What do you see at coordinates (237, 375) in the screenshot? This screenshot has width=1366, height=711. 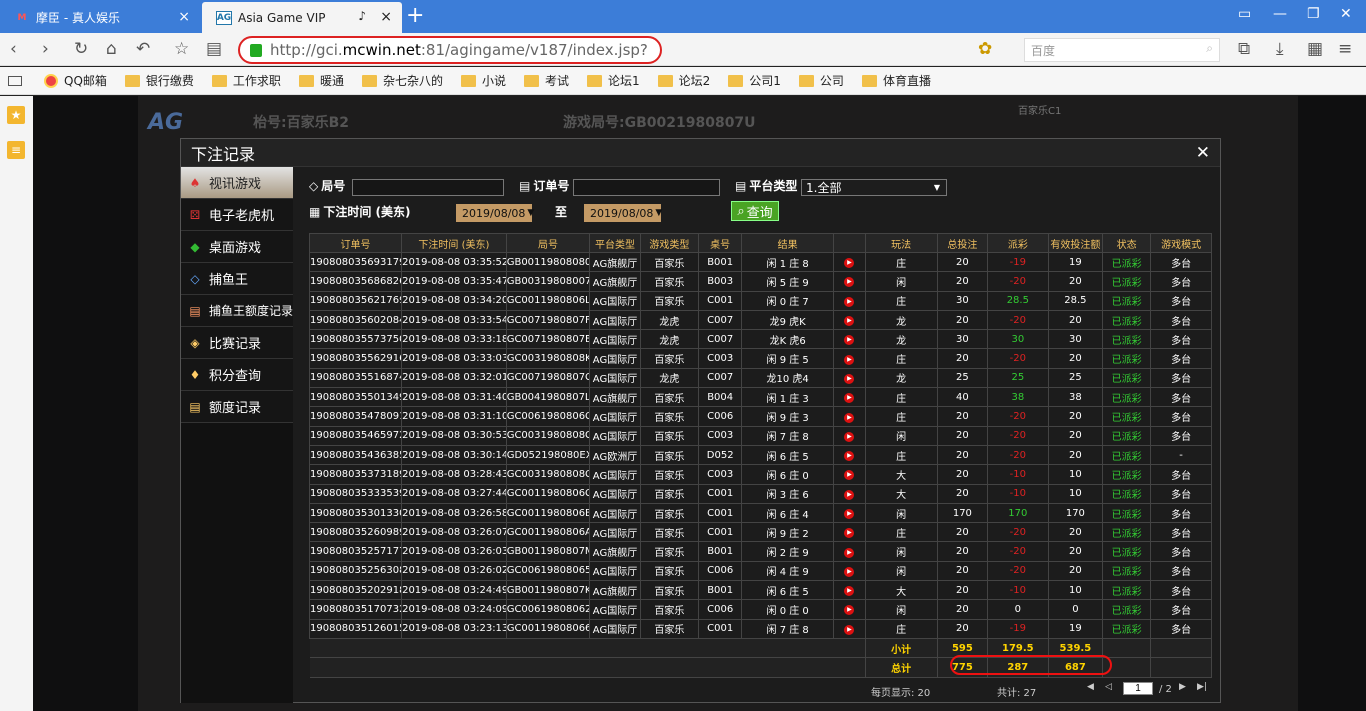 I see `menu-points-query: ♦ 积分查询` at bounding box center [237, 375].